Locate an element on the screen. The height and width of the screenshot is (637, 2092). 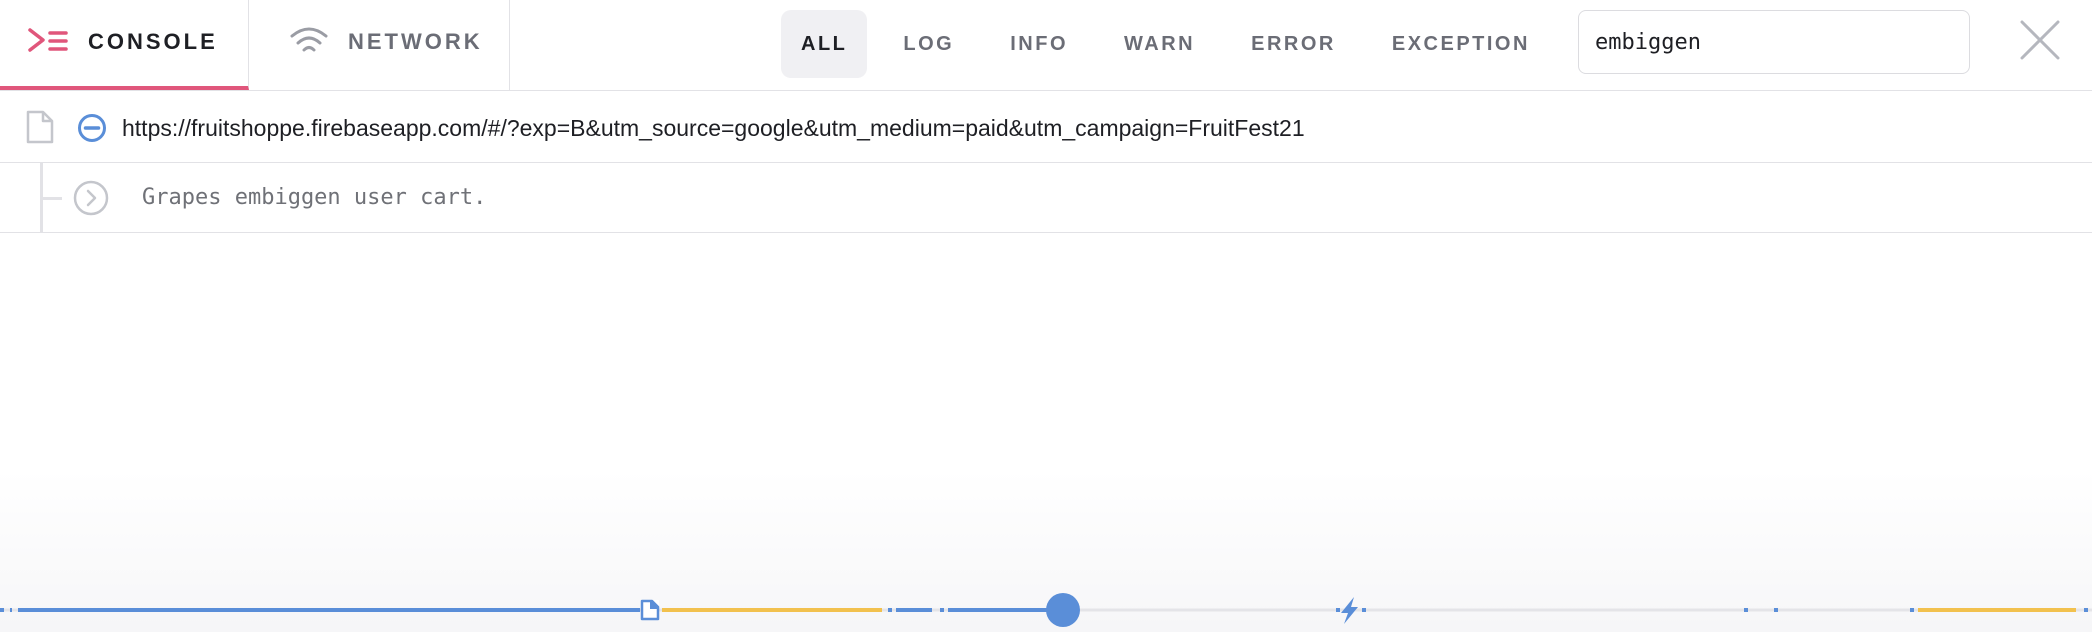
timeline is located at coordinates (1046, 606).